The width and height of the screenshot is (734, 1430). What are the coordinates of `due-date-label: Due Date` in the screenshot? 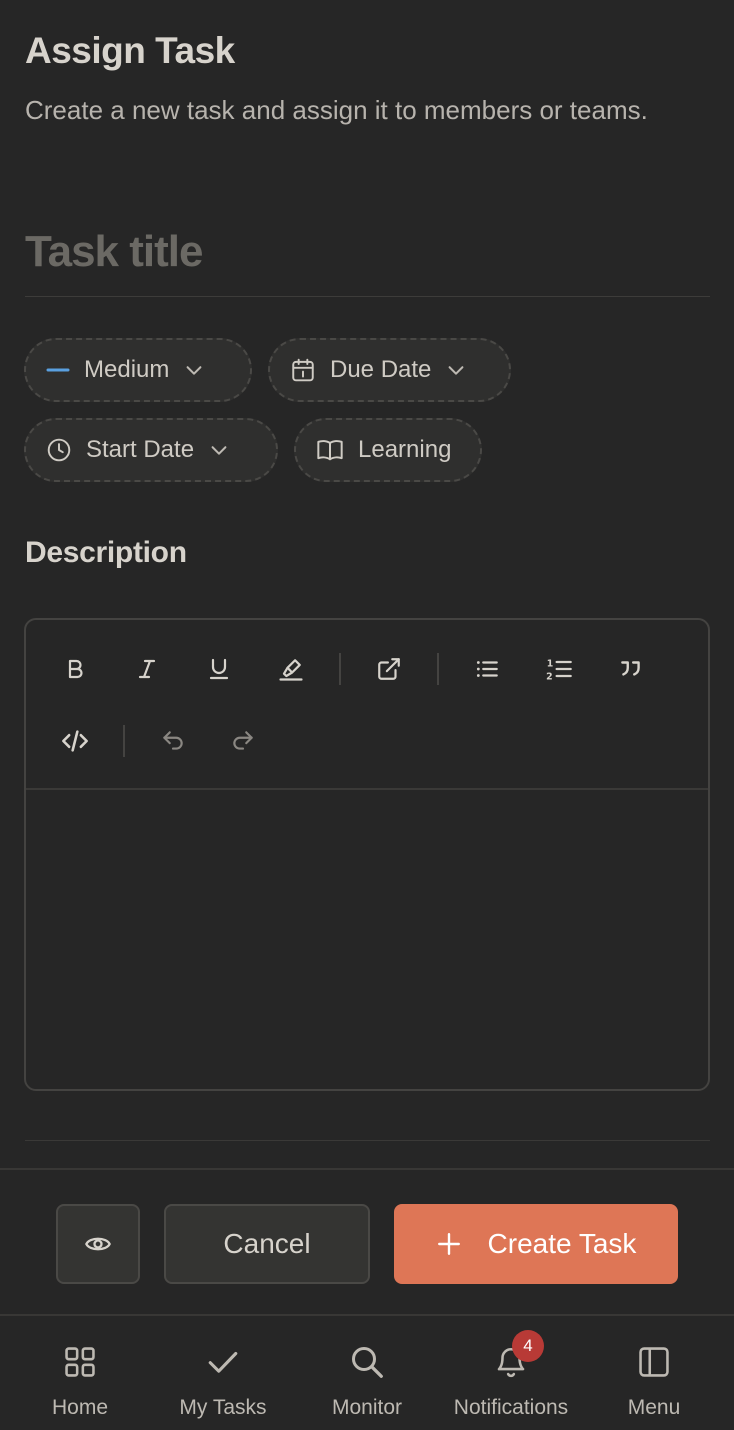 It's located at (381, 369).